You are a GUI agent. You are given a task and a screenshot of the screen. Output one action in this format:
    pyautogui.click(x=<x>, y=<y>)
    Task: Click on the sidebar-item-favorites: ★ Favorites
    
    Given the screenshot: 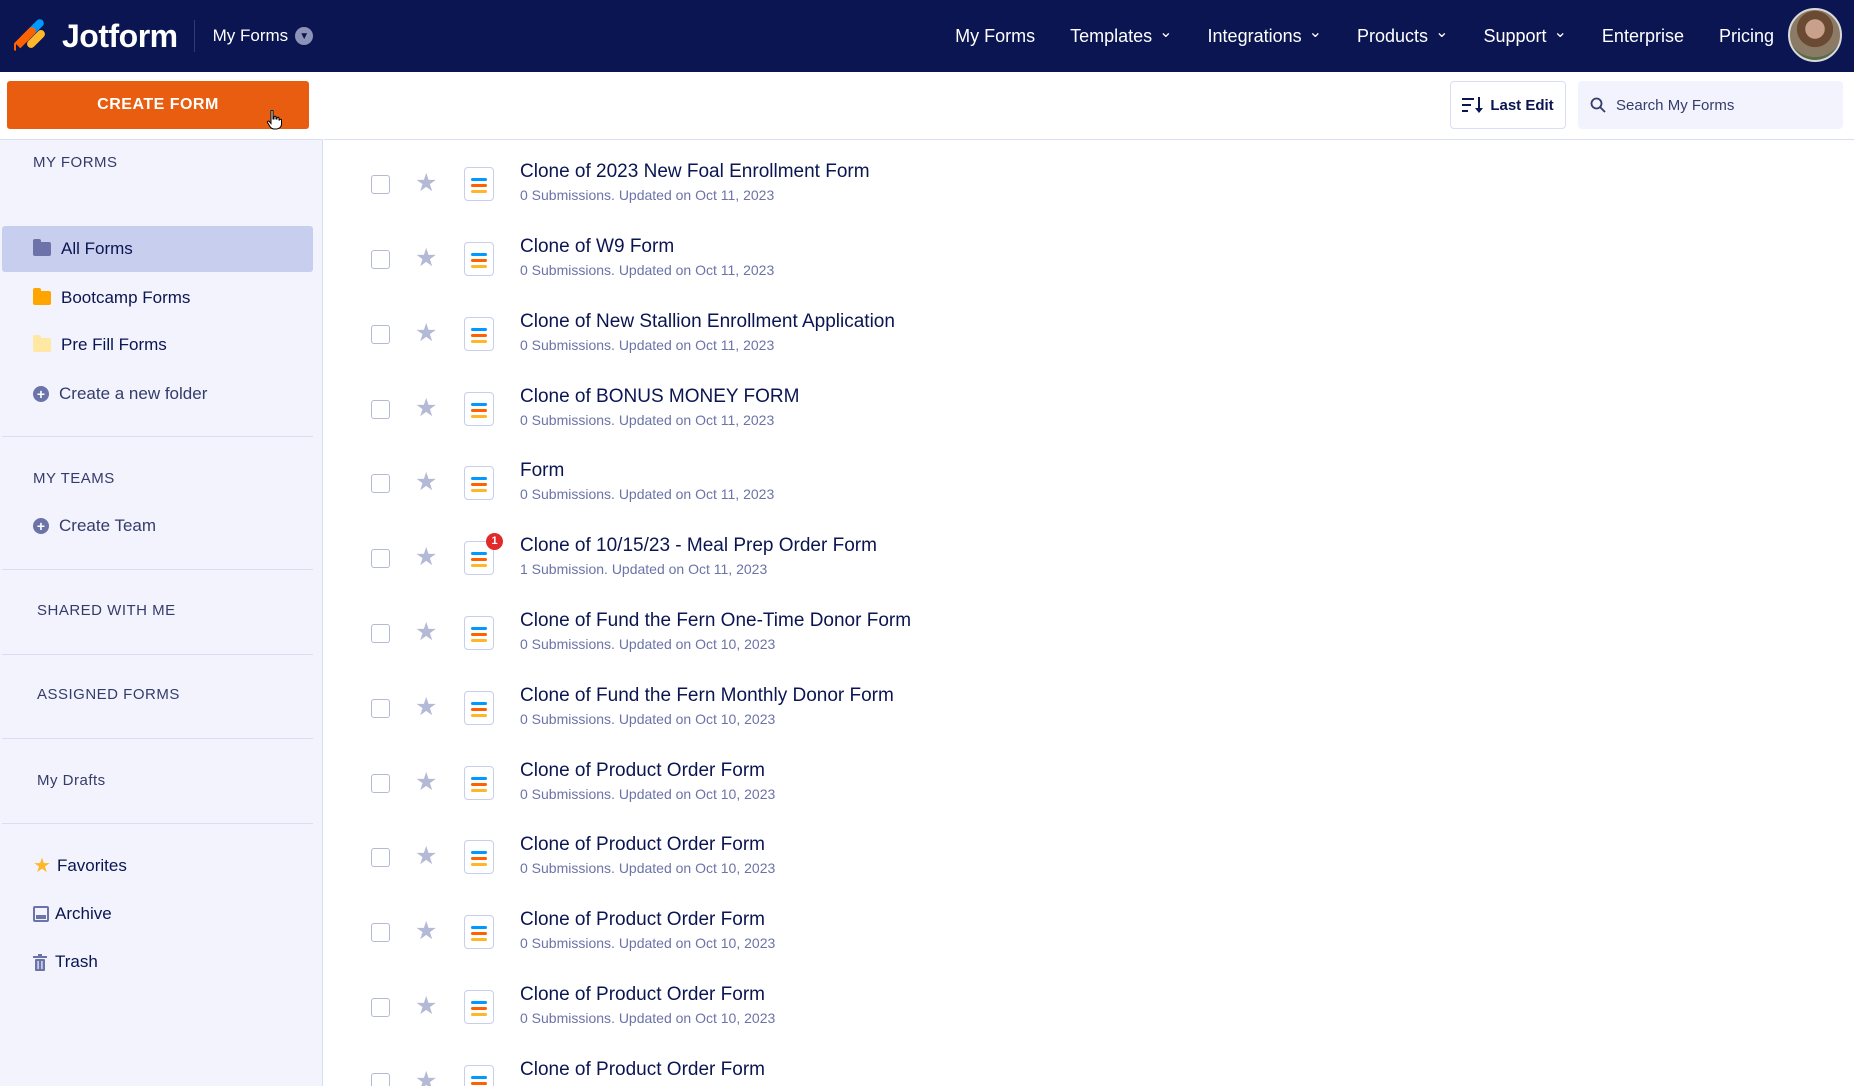 What is the action you would take?
    pyautogui.click(x=157, y=866)
    